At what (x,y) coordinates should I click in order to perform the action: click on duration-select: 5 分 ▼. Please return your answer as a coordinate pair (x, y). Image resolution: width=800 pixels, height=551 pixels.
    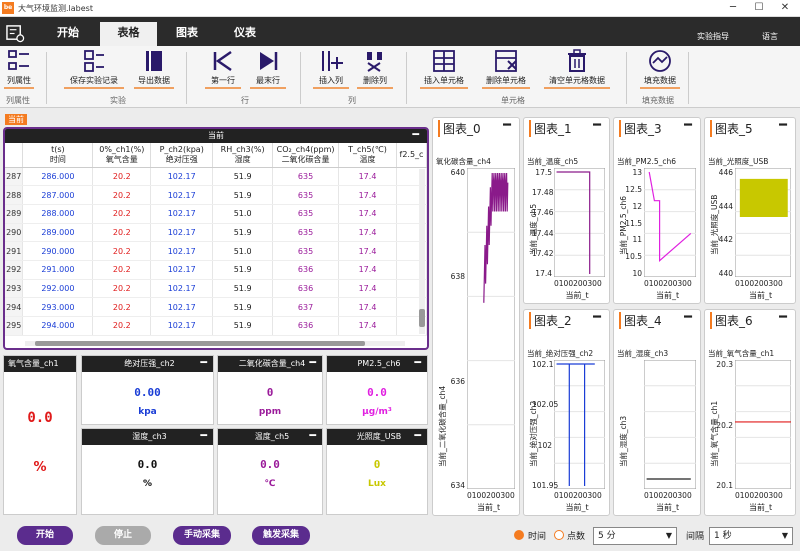
    Looking at the image, I should click on (635, 536).